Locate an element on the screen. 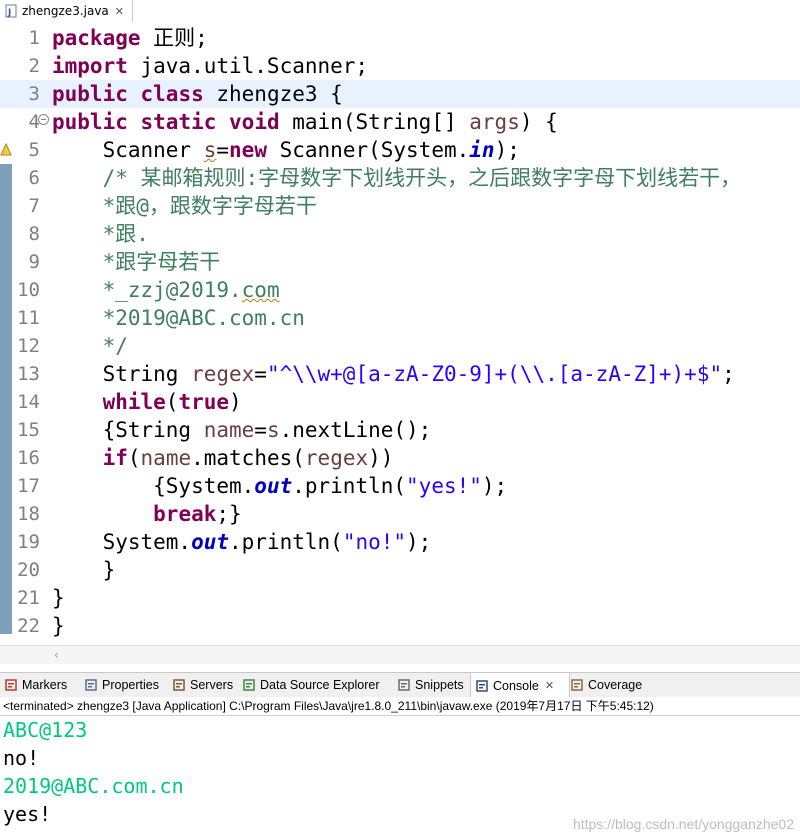 The height and width of the screenshot is (840, 800). watermark: https://blog.csdn.net/yongganzhe02 is located at coordinates (683, 824).